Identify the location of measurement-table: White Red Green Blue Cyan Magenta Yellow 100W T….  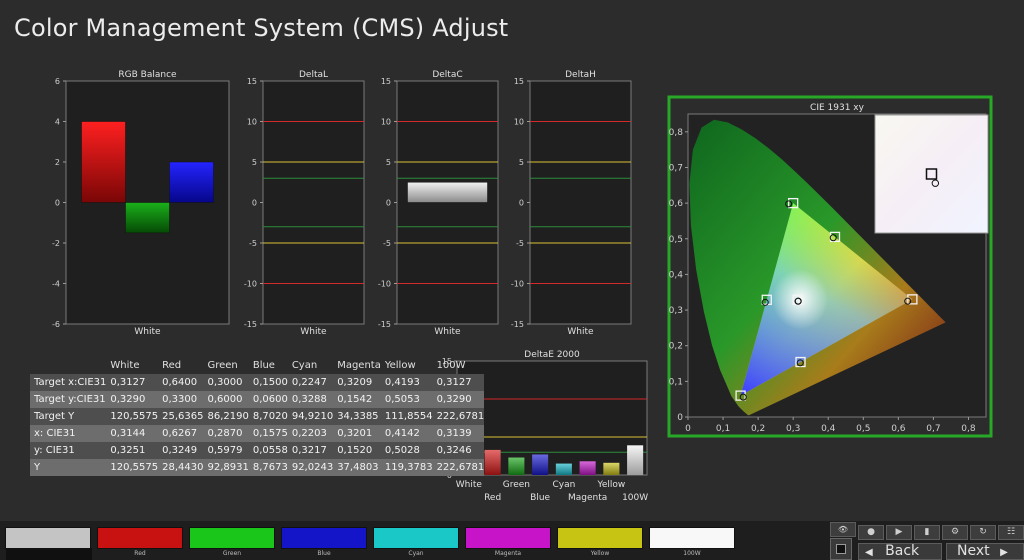
(257, 416).